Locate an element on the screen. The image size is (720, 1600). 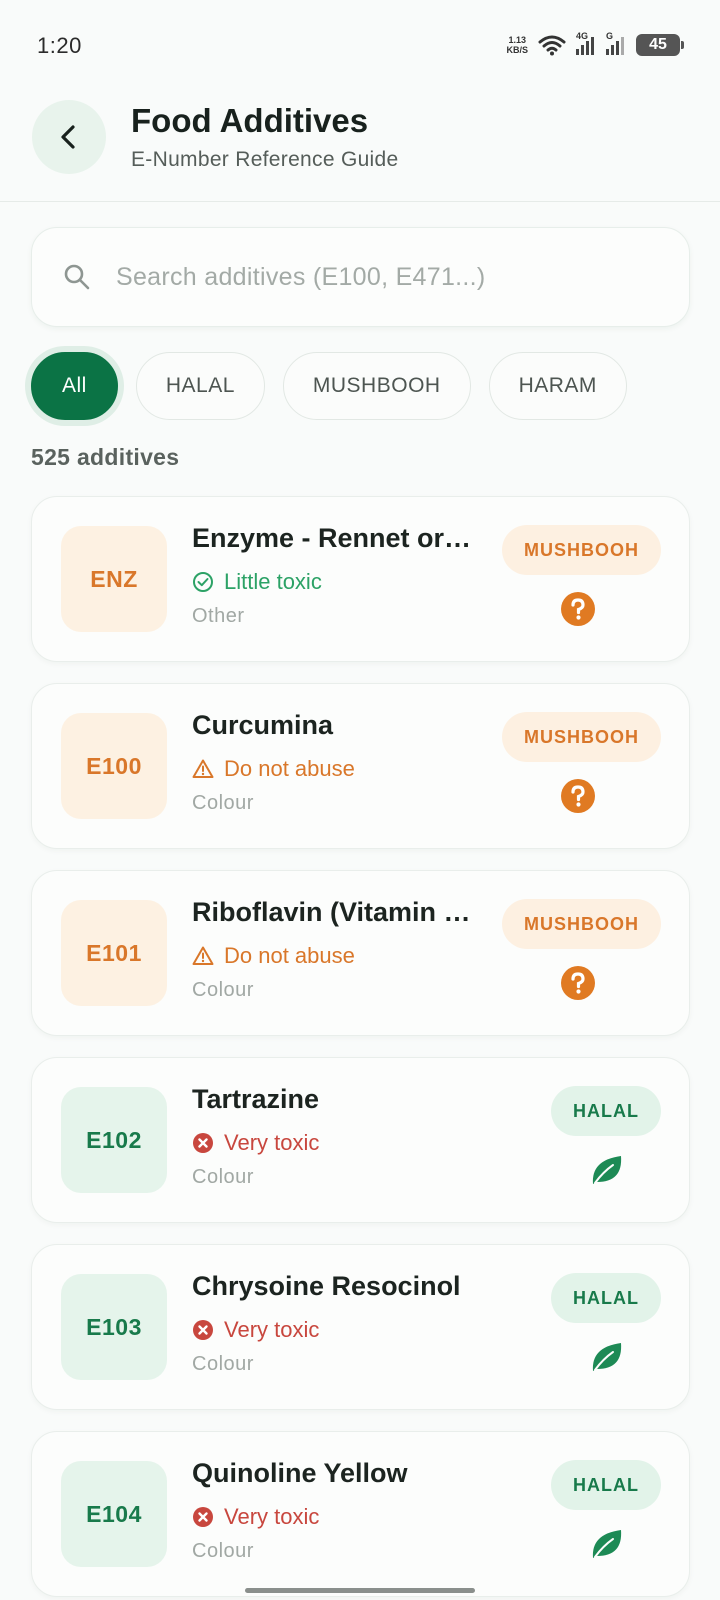
search-bar is located at coordinates (360, 277).